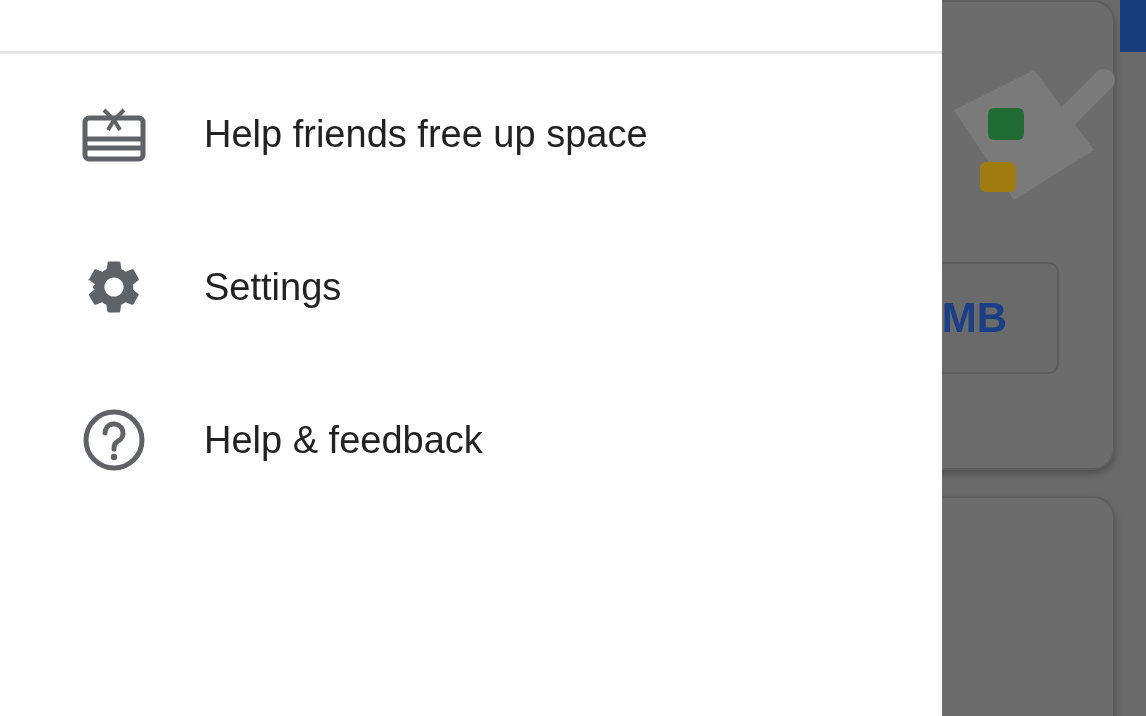 The image size is (1146, 716). Describe the element at coordinates (114, 440) in the screenshot. I see `help-icon` at that location.